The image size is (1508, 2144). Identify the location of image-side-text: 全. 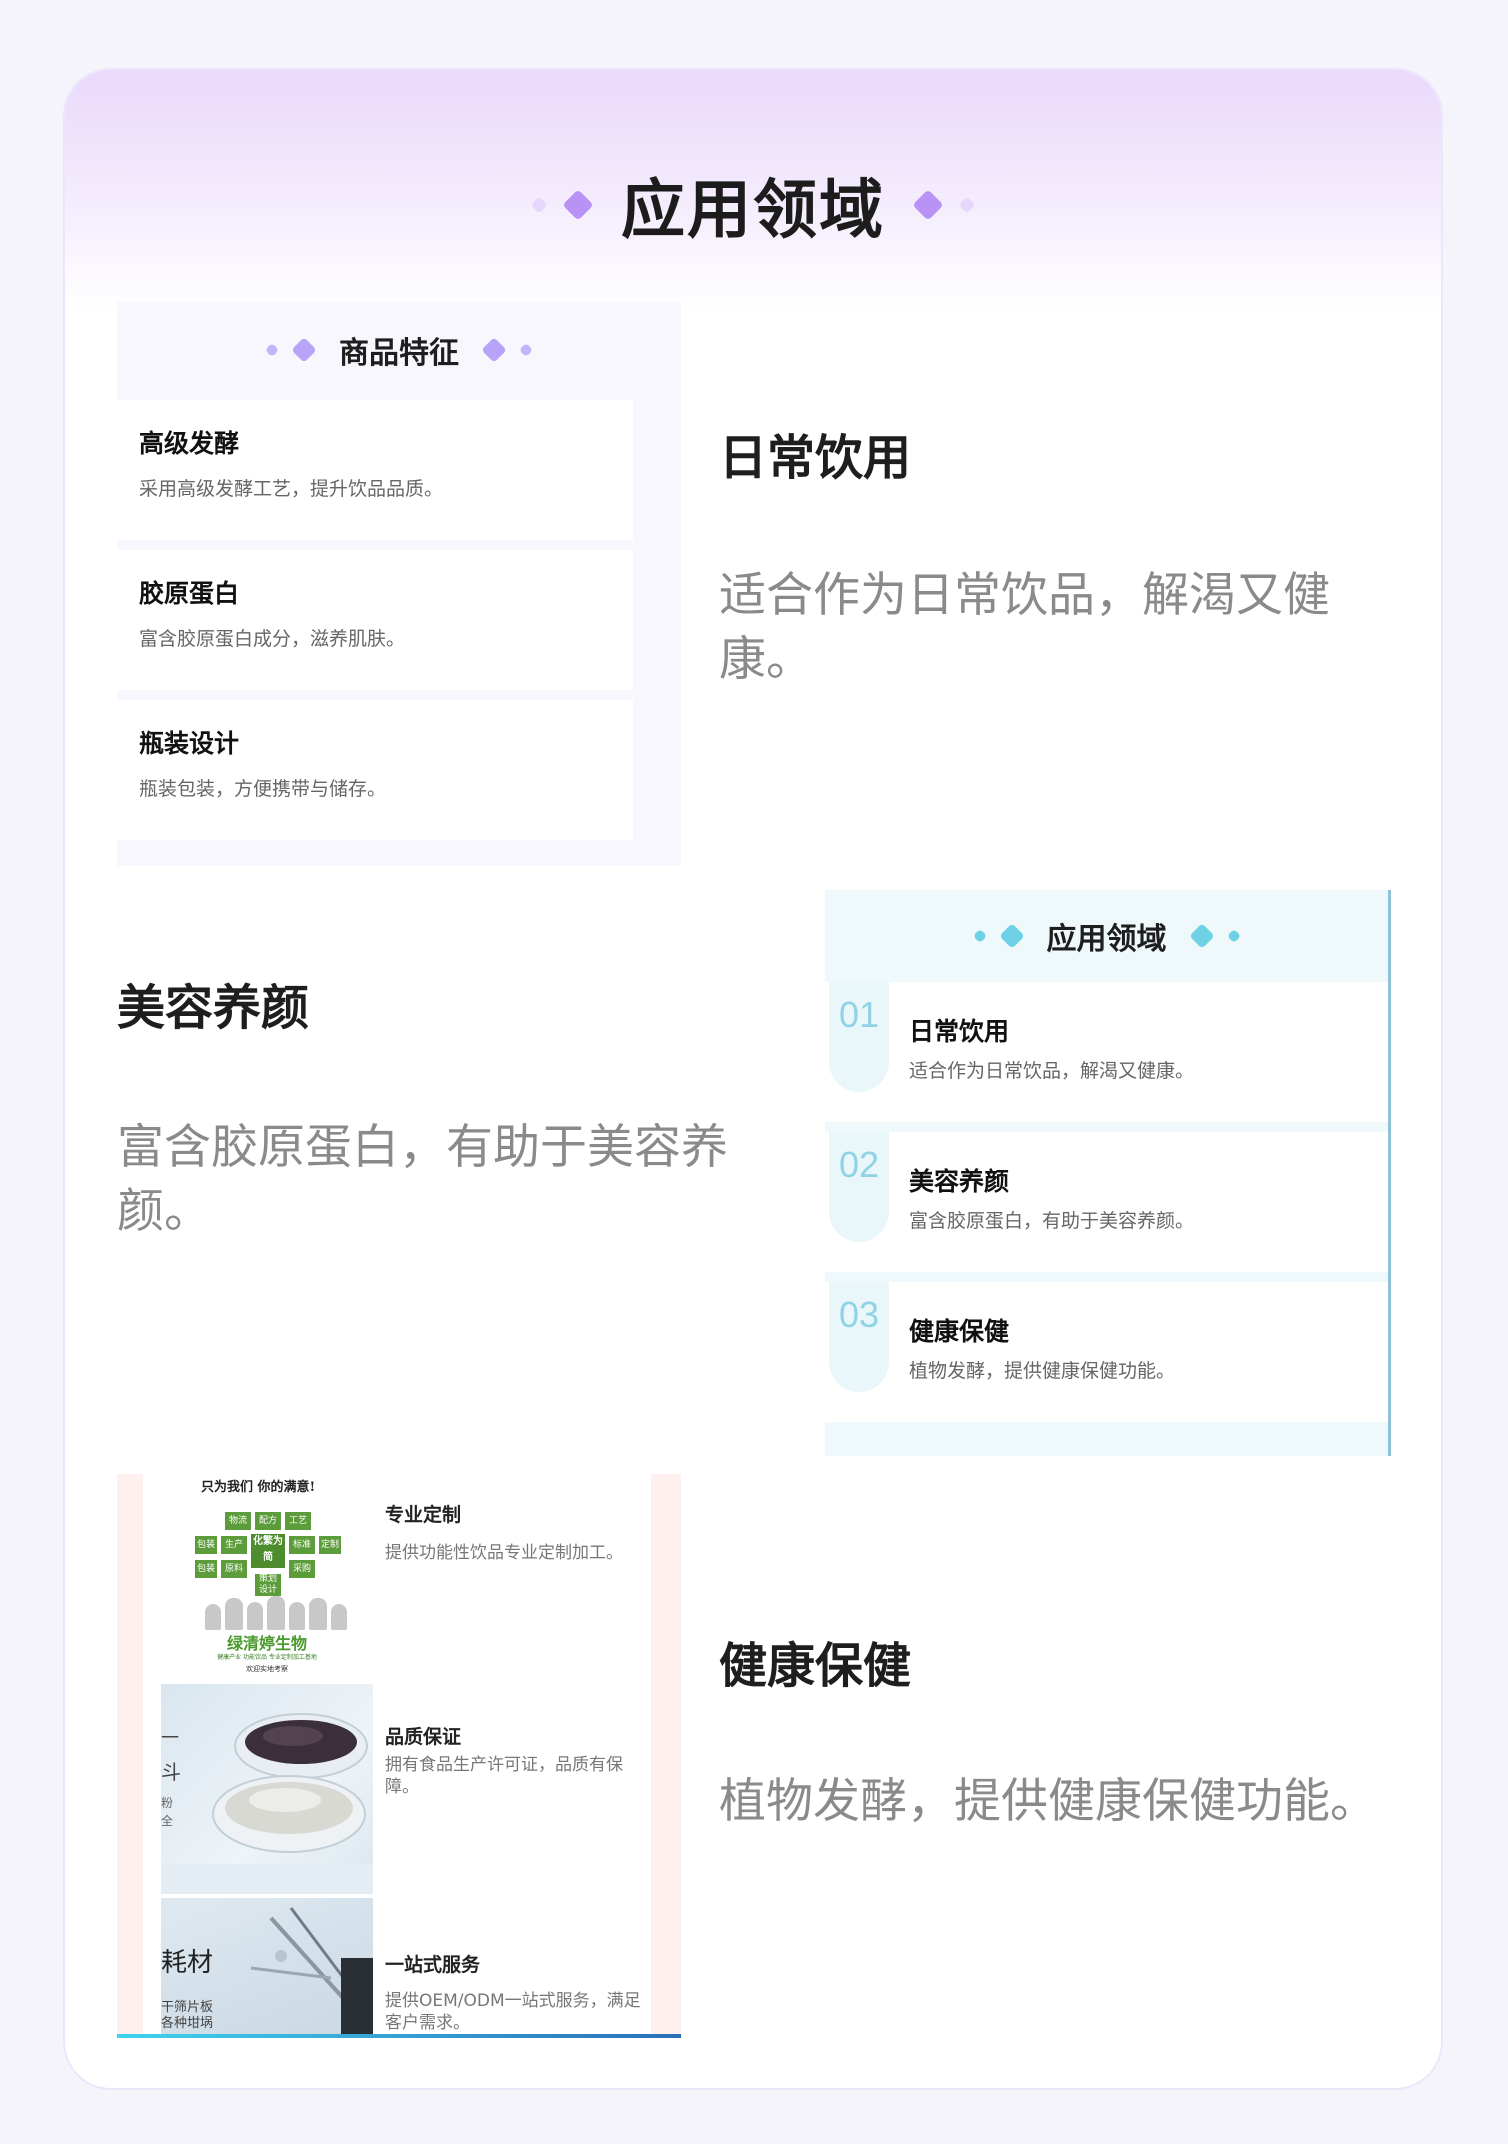
(167, 1821).